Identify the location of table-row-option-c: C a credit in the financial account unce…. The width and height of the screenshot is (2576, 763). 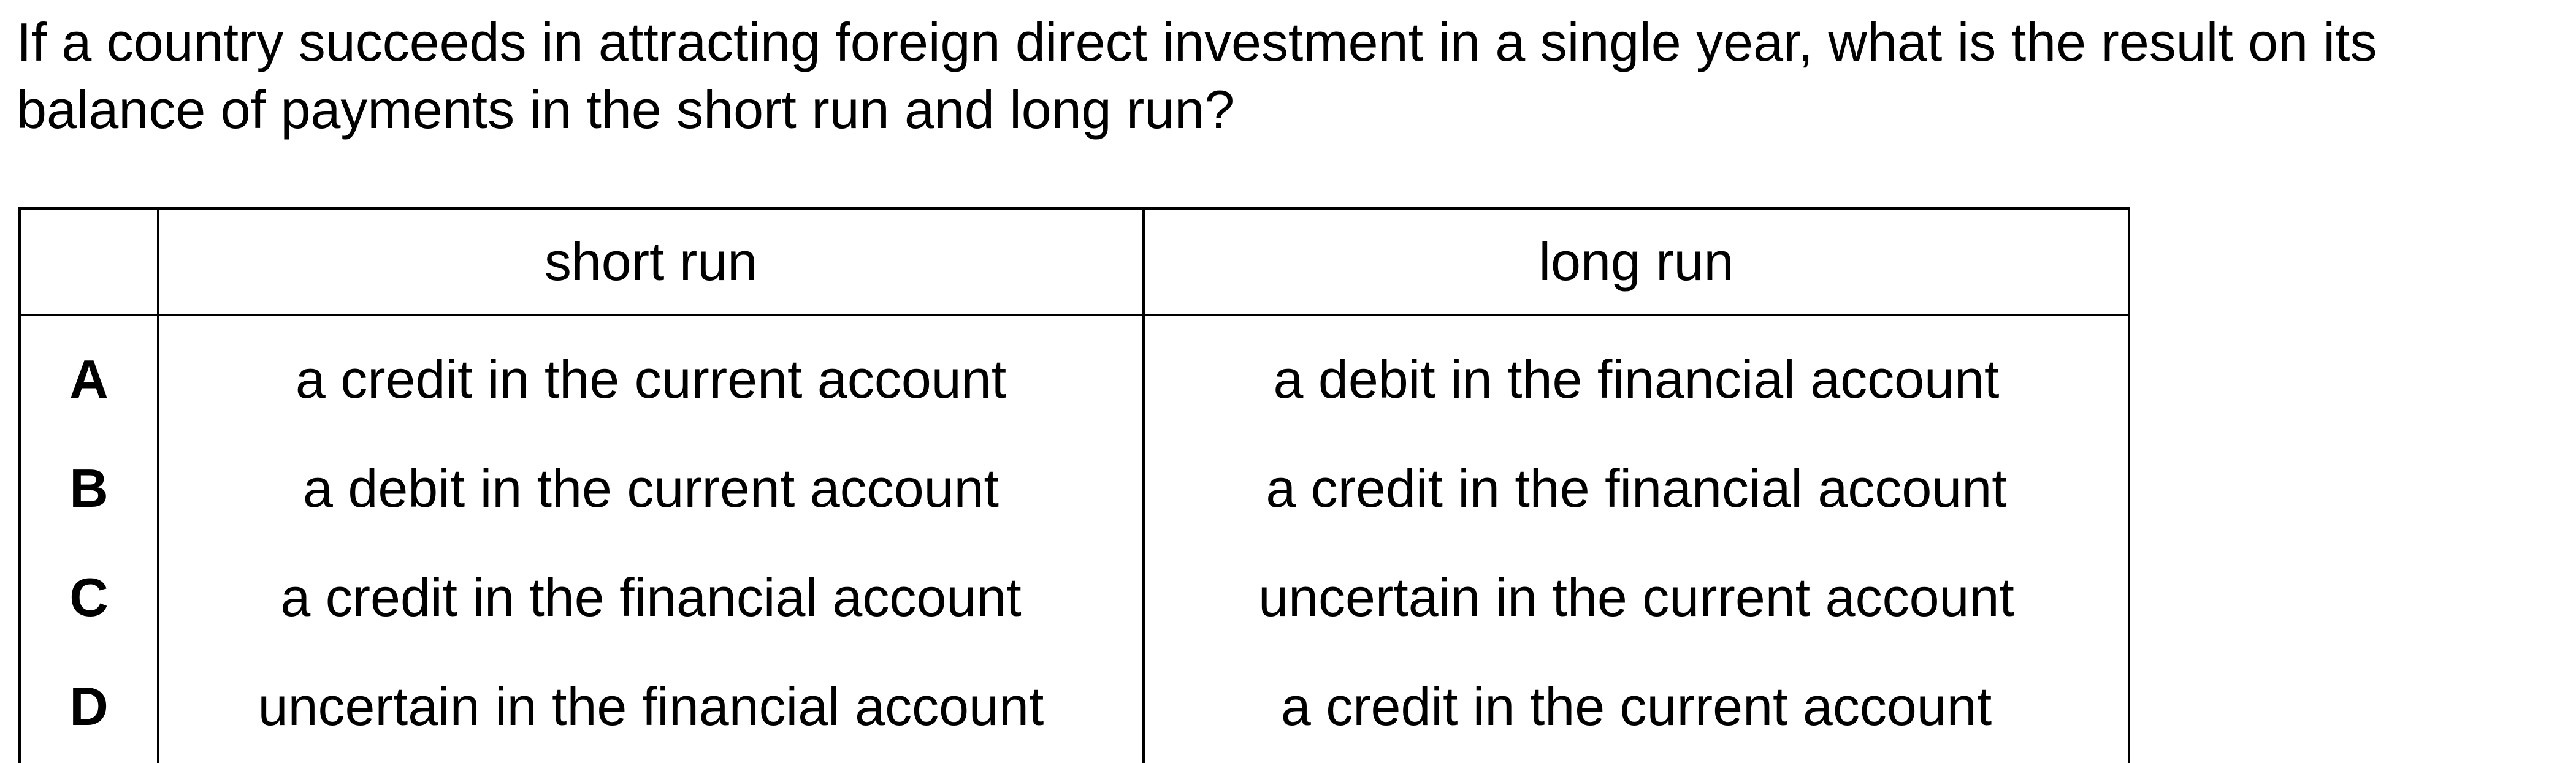
(1074, 597).